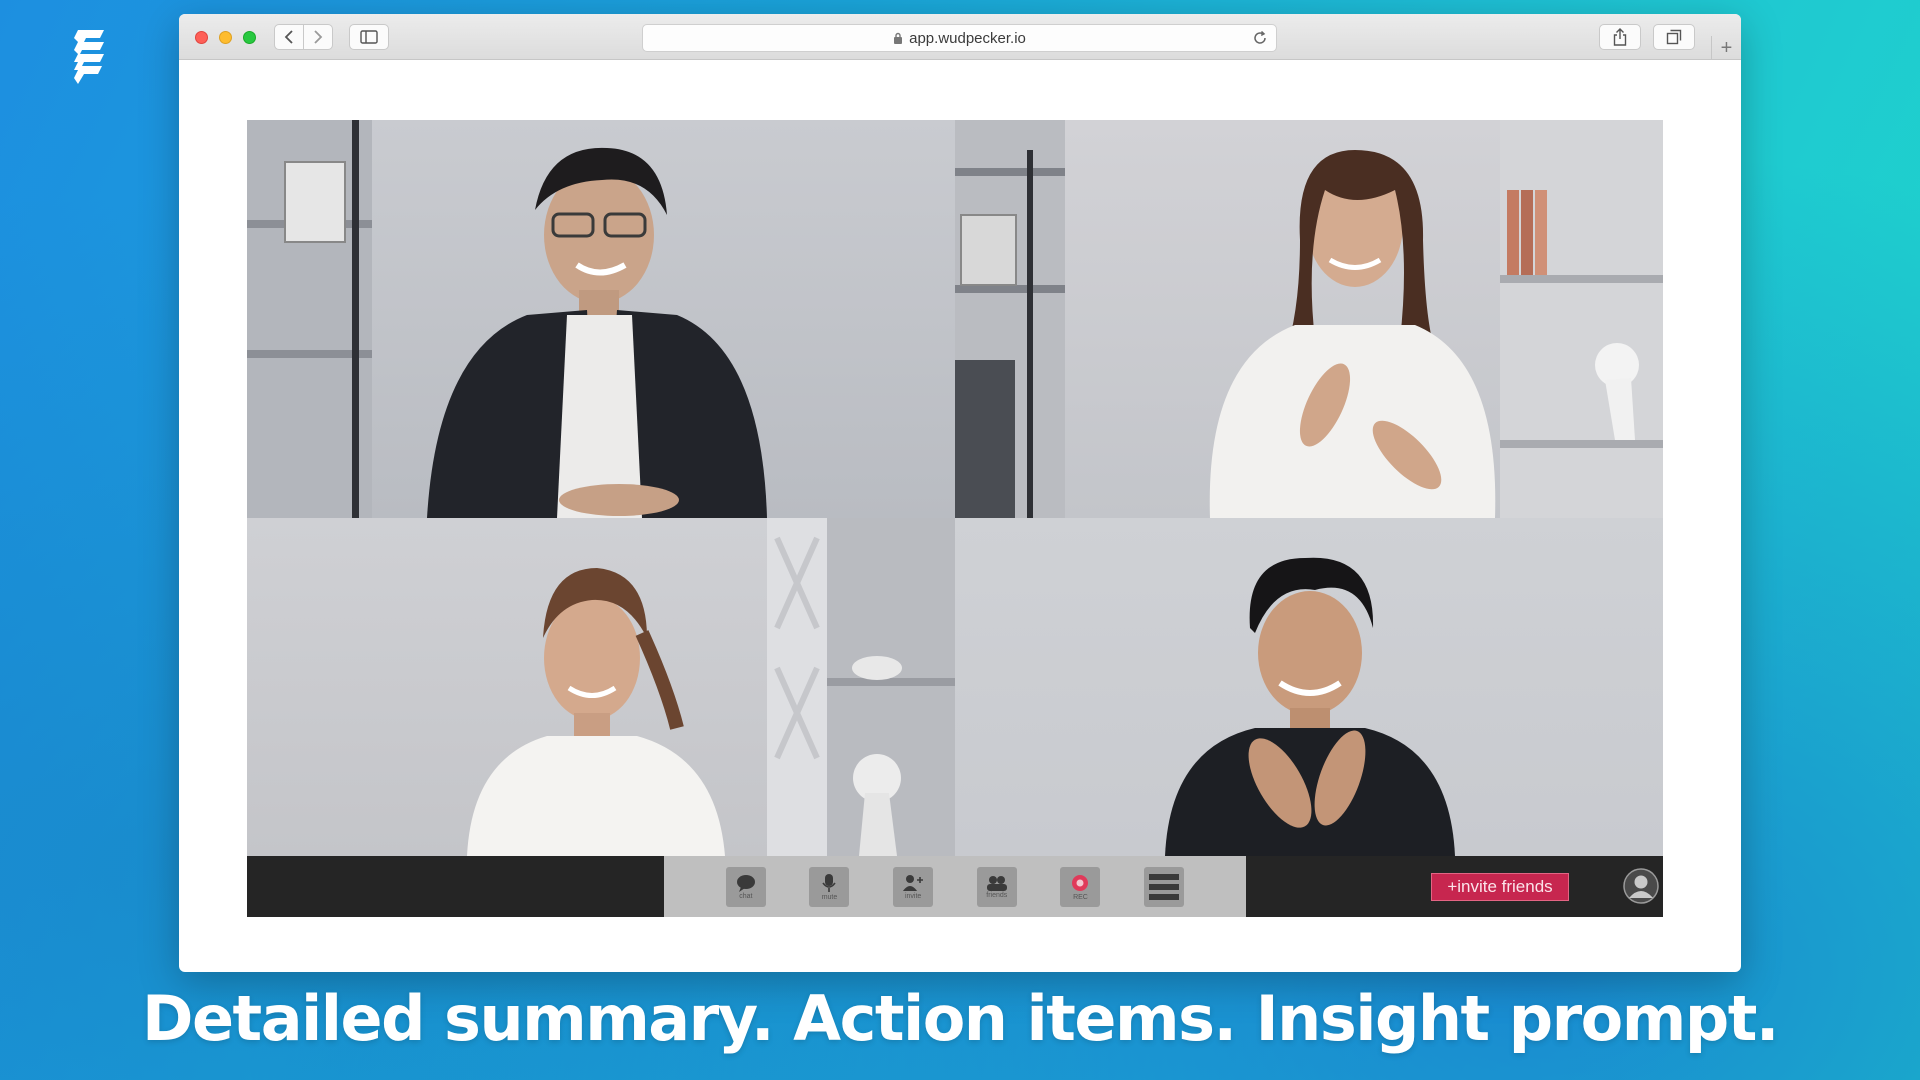  Describe the element at coordinates (89, 57) in the screenshot. I see `wudpecker-logo-icon` at that location.